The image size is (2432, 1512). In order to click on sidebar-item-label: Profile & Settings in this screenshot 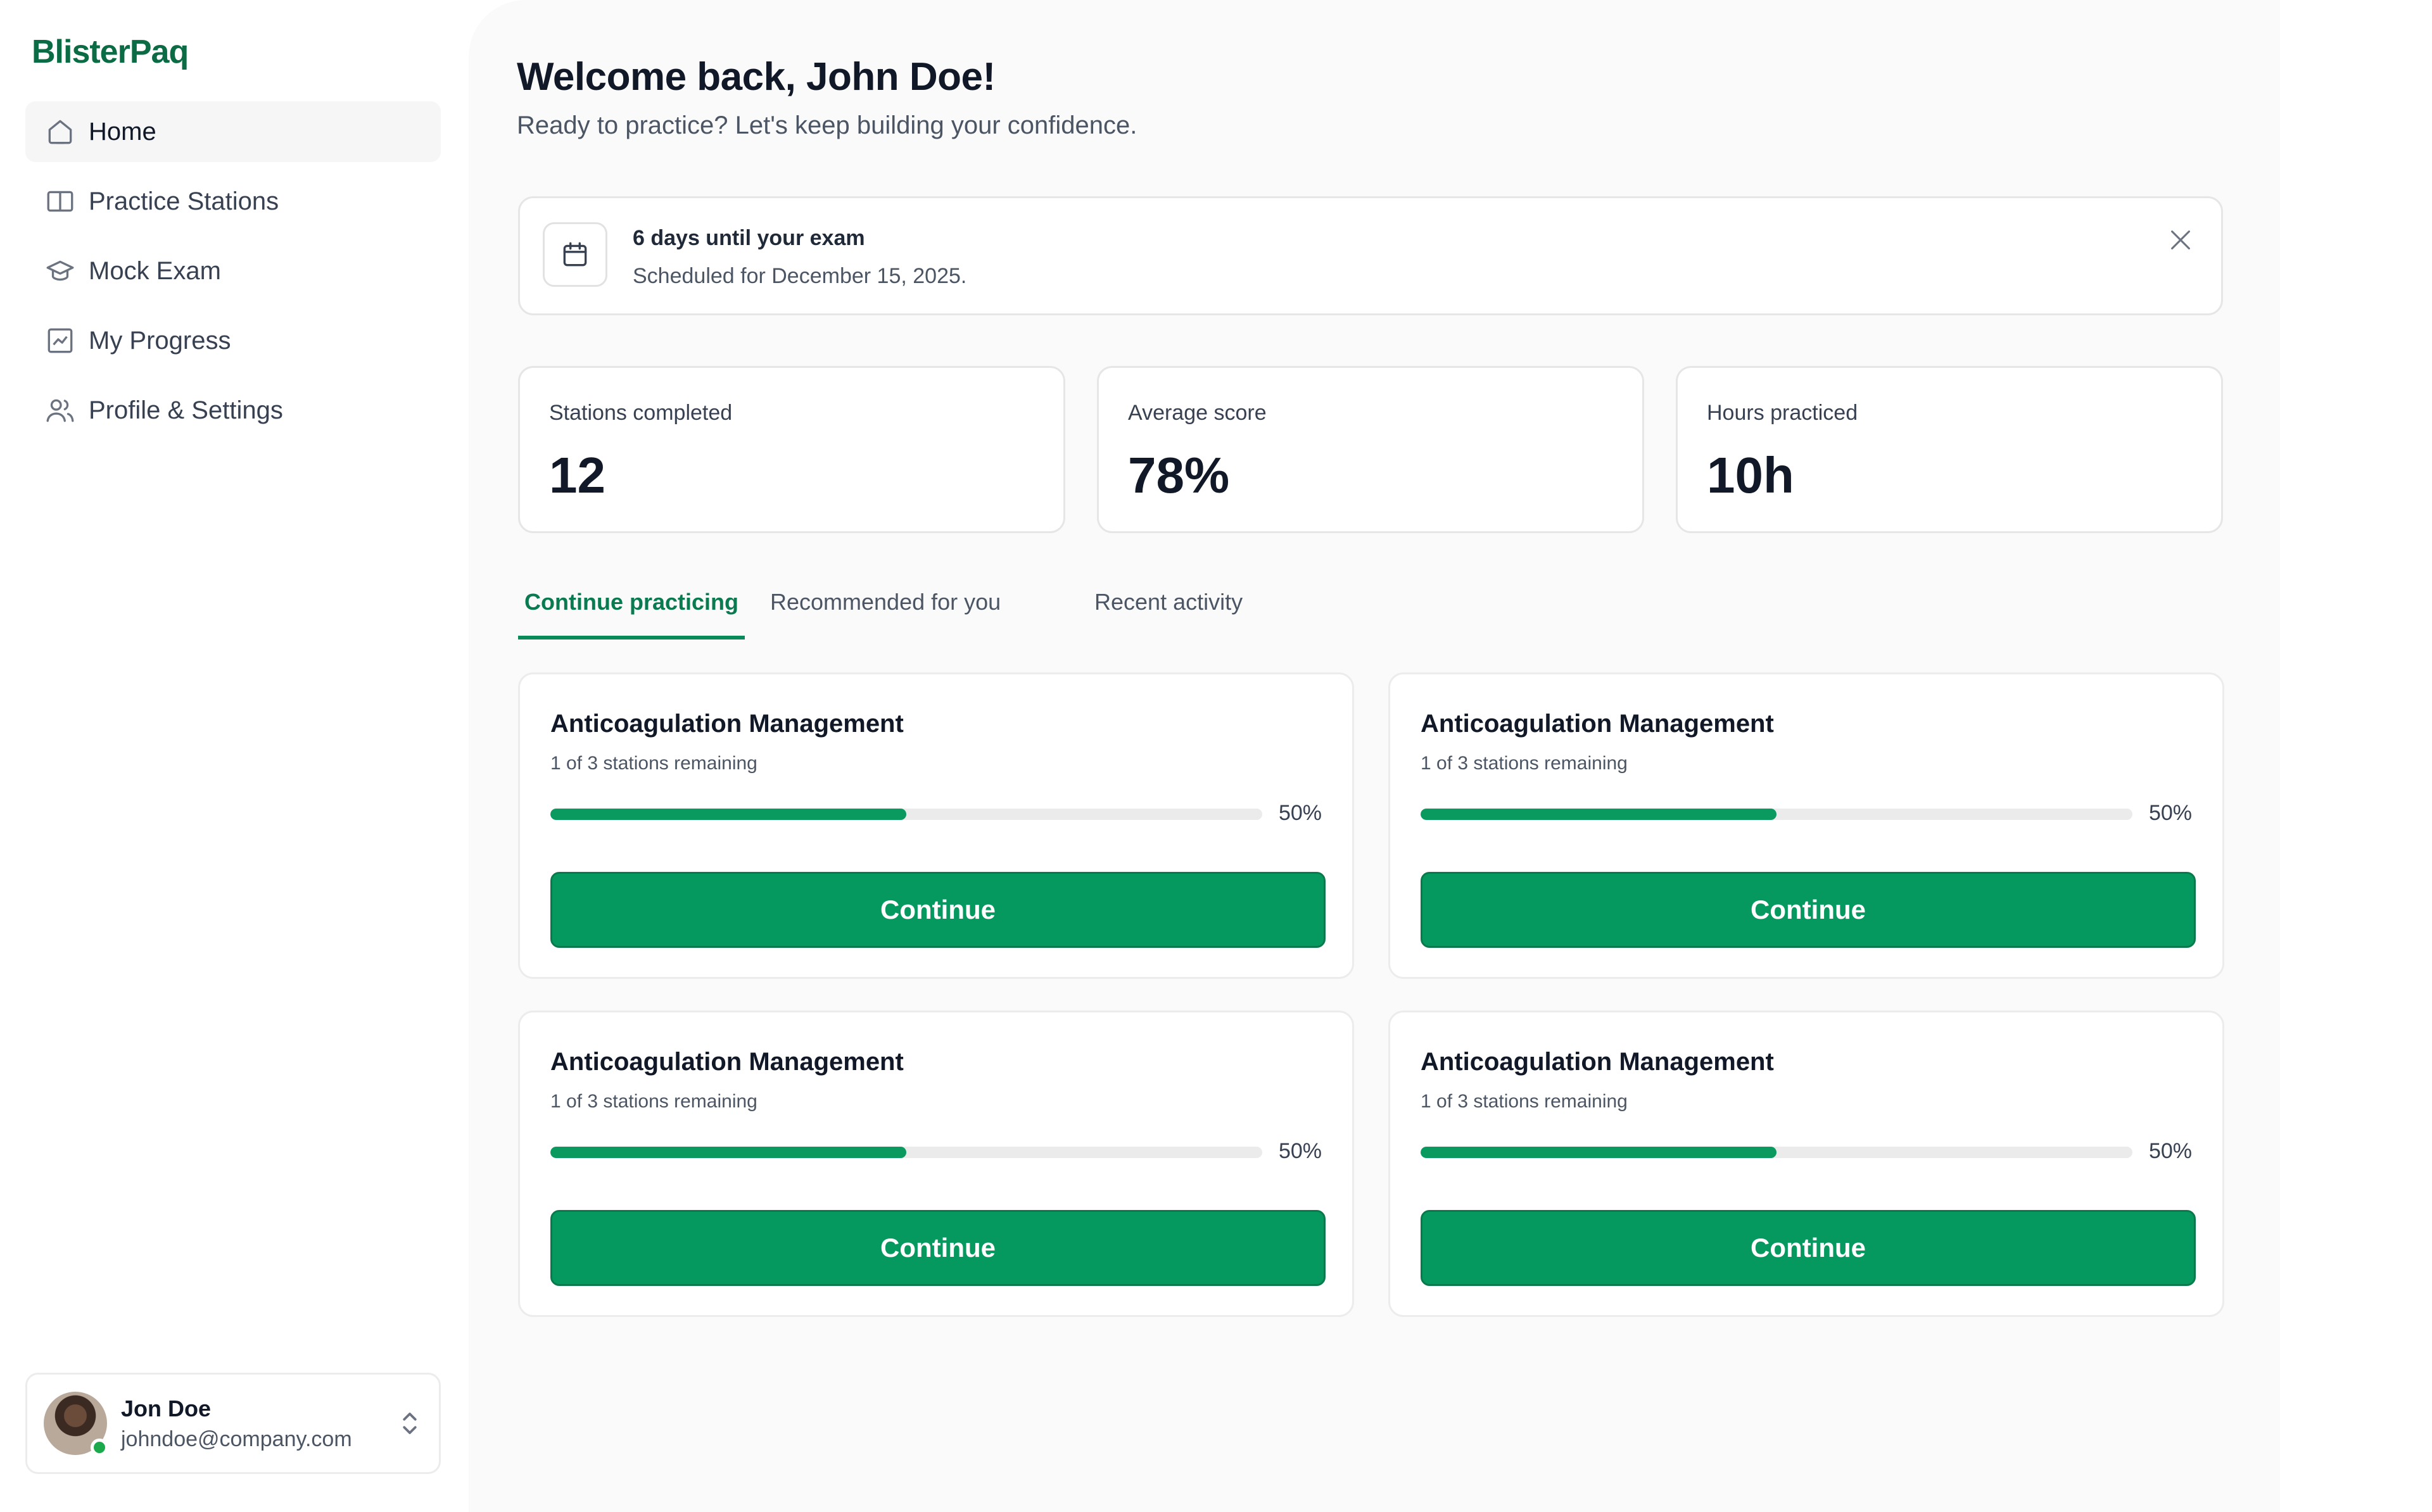, I will do `click(186, 410)`.